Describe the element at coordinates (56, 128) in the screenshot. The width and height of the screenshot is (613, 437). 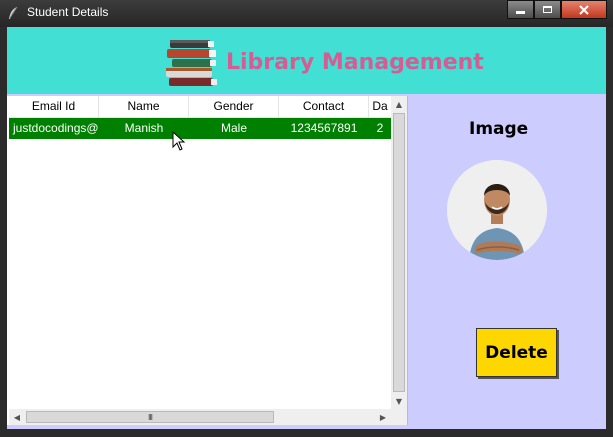
I see `cell-email: justdocodings@` at that location.